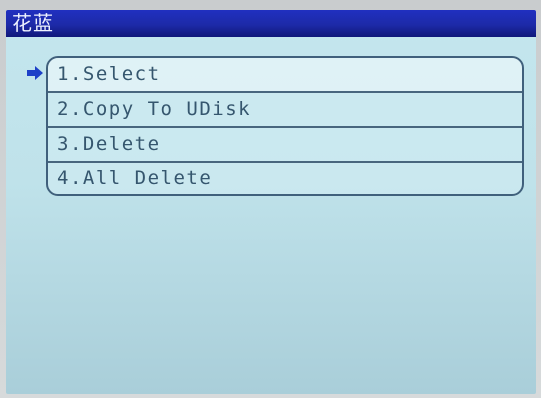 This screenshot has height=398, width=541. What do you see at coordinates (109, 144) in the screenshot?
I see `menu-item-label: 3.Delete` at bounding box center [109, 144].